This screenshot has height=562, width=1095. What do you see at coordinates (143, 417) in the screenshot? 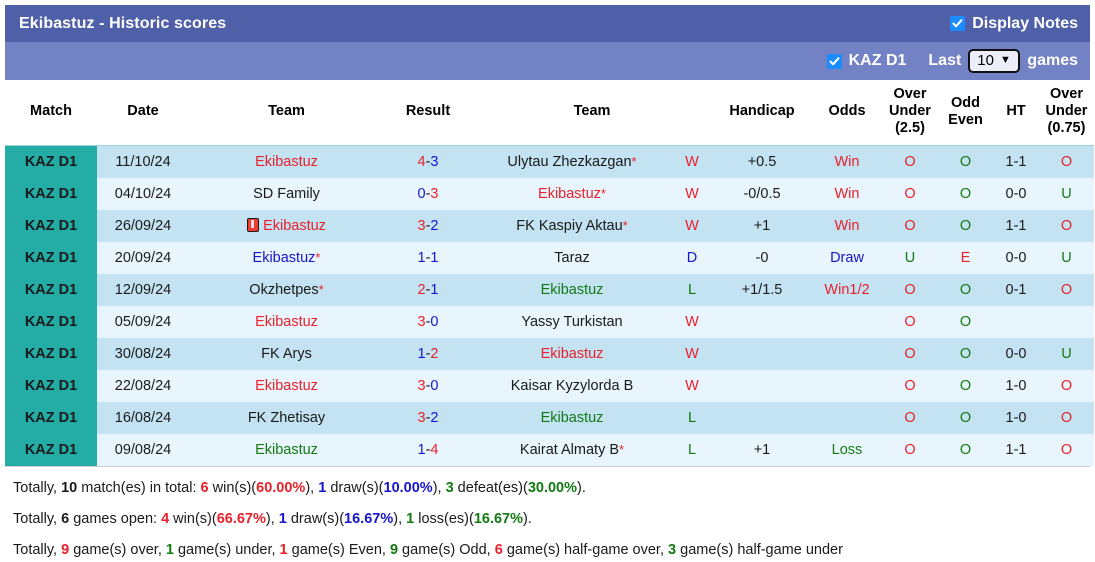
I see `cell-date: 16/08/24` at bounding box center [143, 417].